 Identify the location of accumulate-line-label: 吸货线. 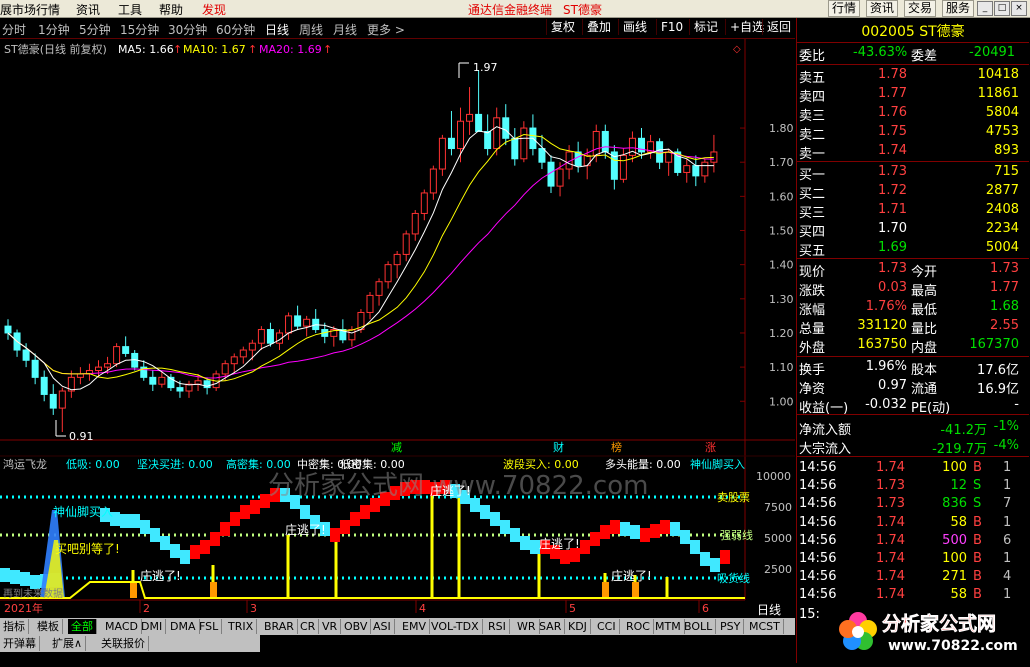
(733, 578).